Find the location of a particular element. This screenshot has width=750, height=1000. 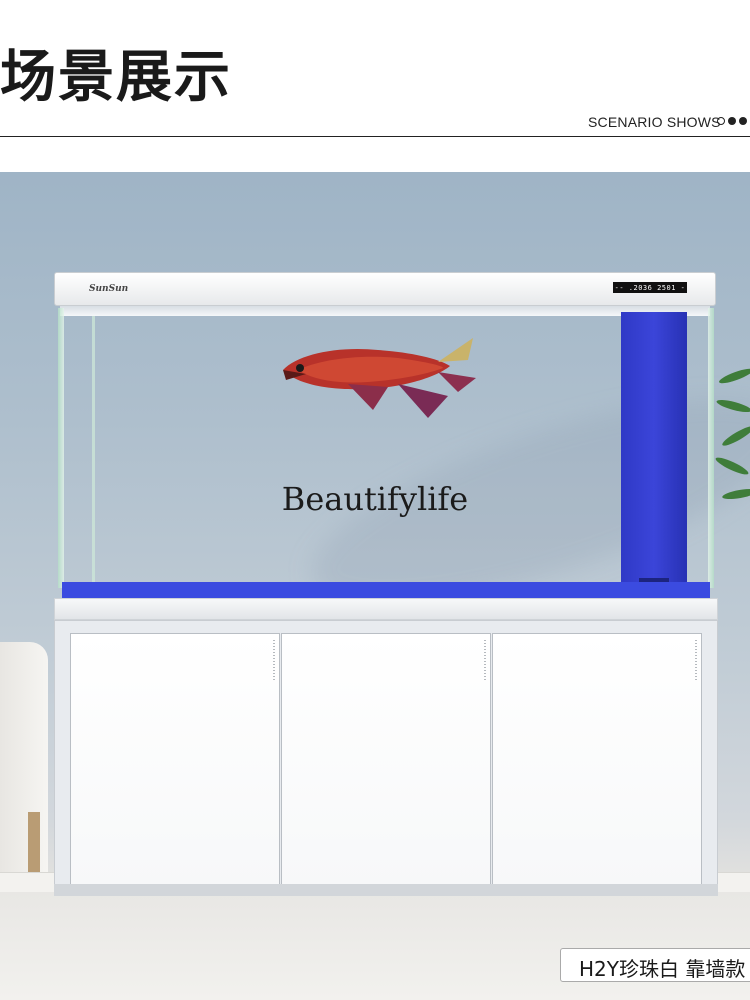

display-readout: -- .2036 2501 - is located at coordinates (650, 287).